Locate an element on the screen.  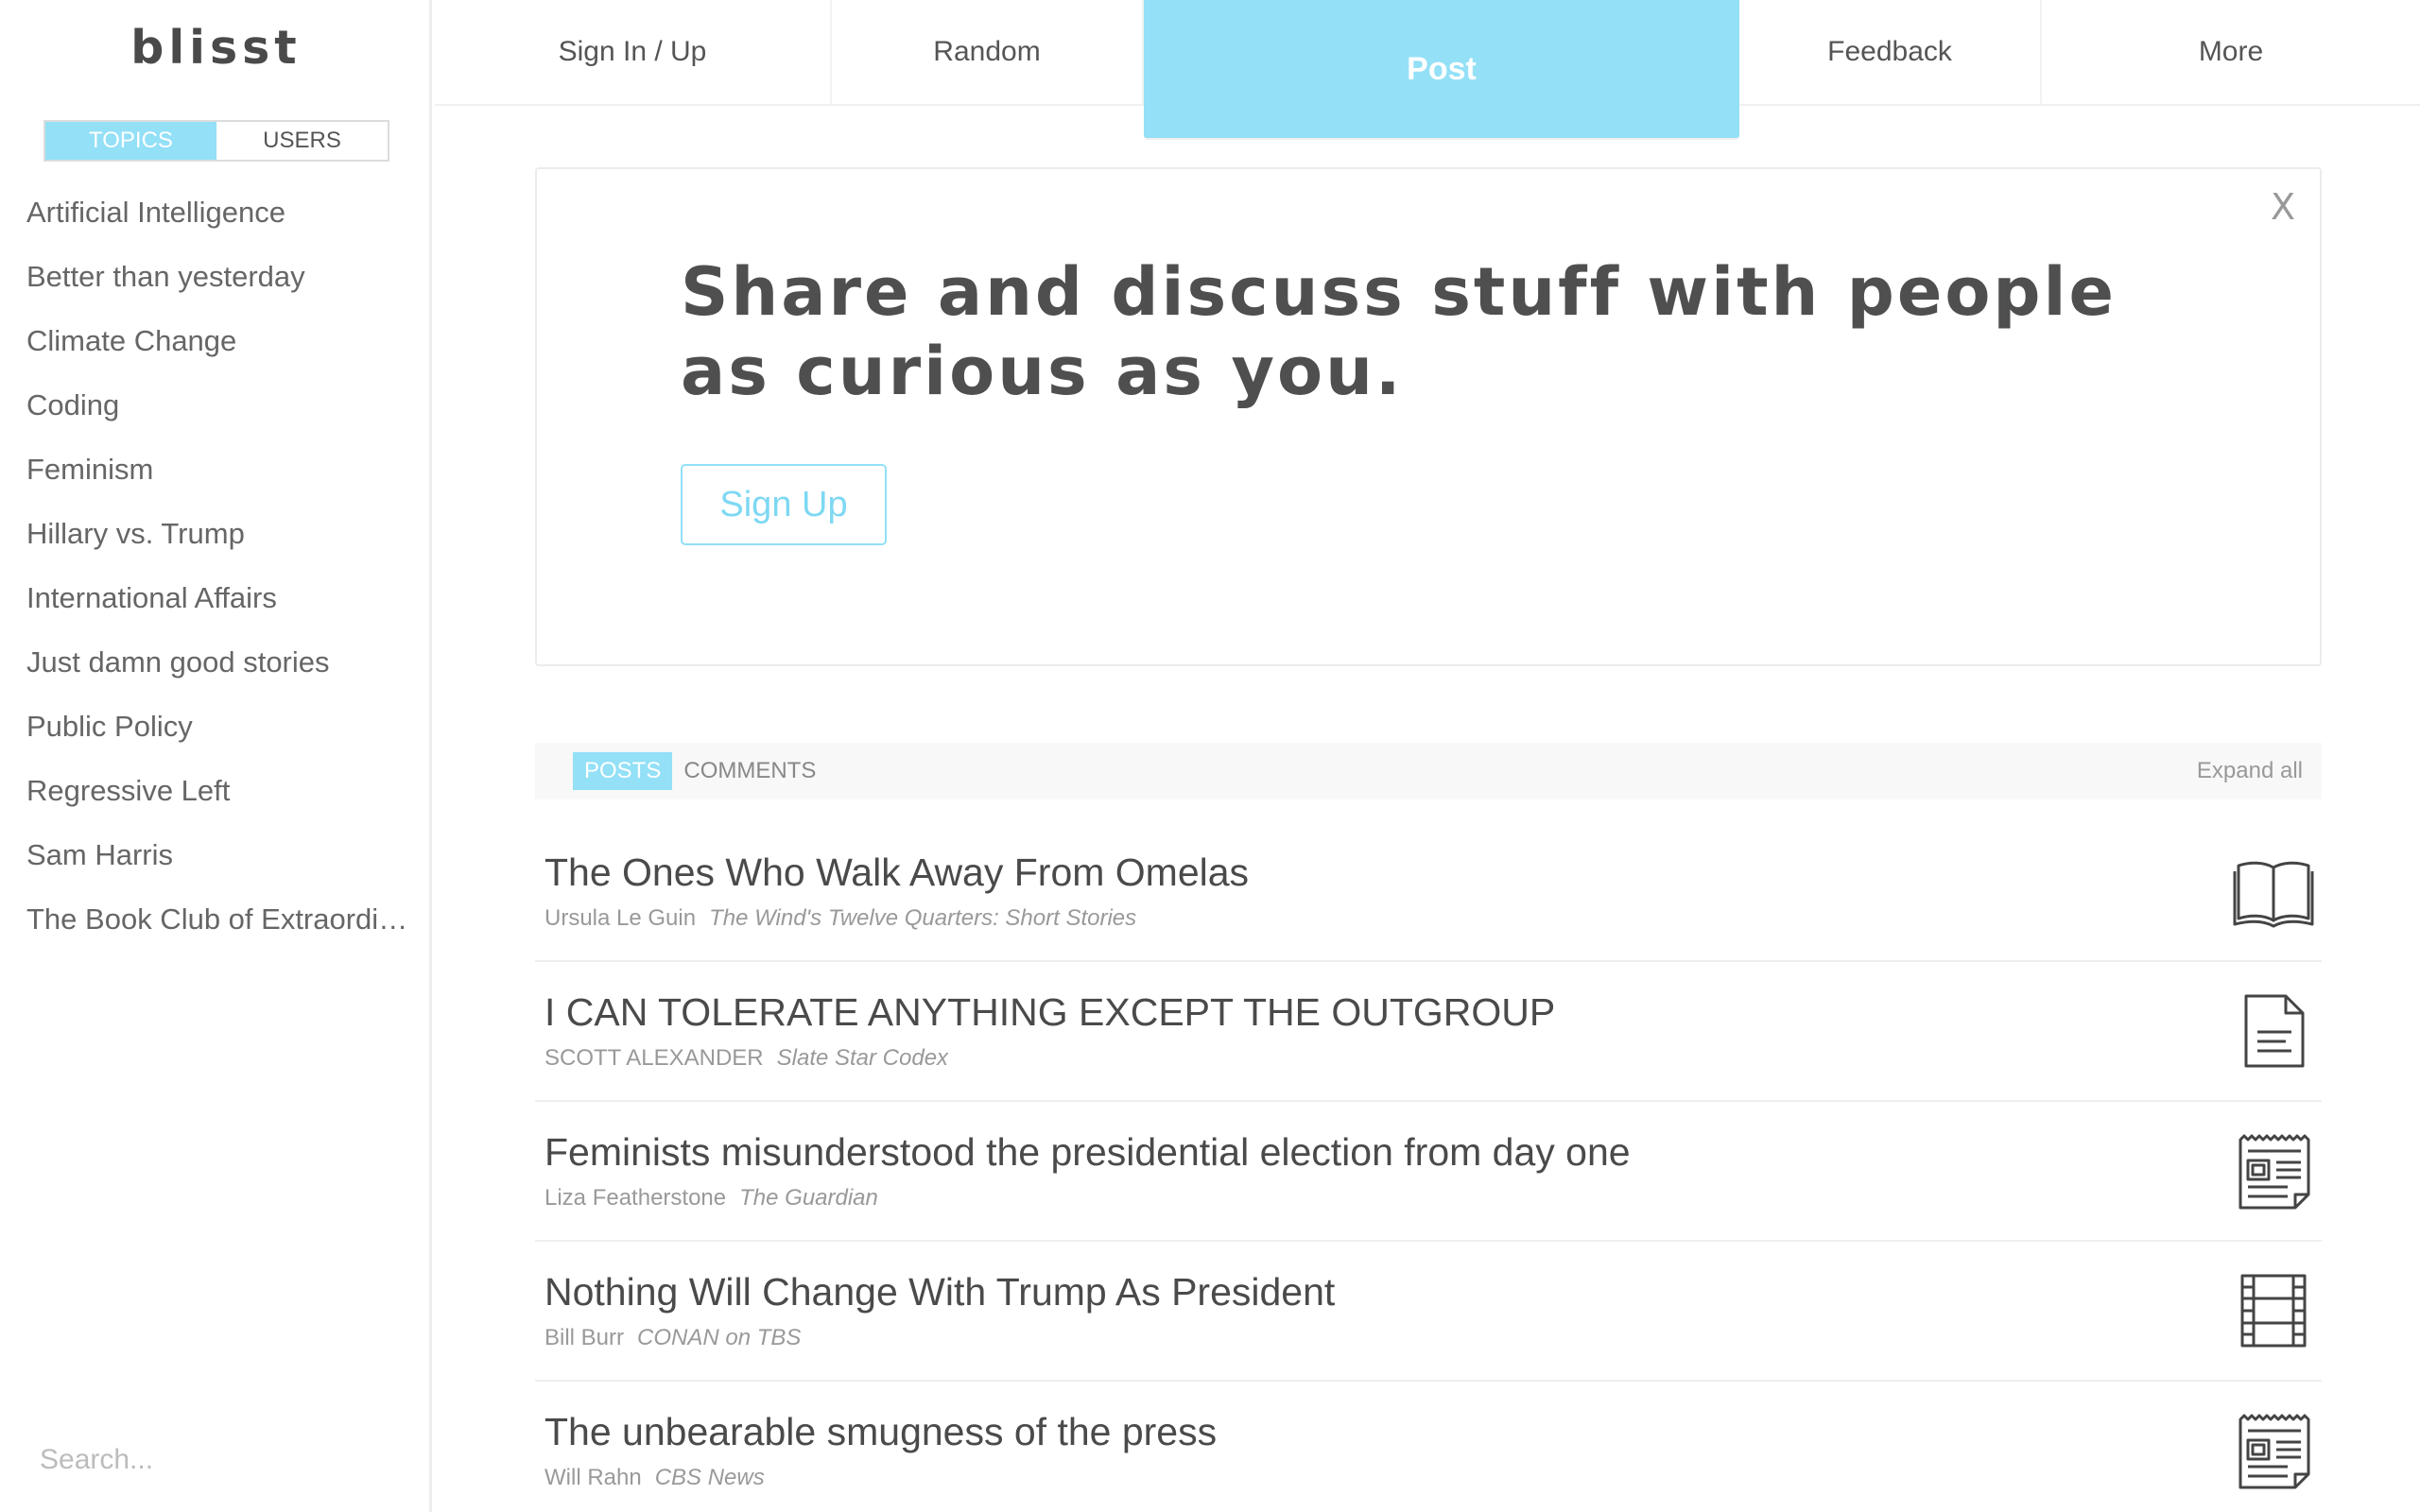
search-input is located at coordinates (219, 1460).